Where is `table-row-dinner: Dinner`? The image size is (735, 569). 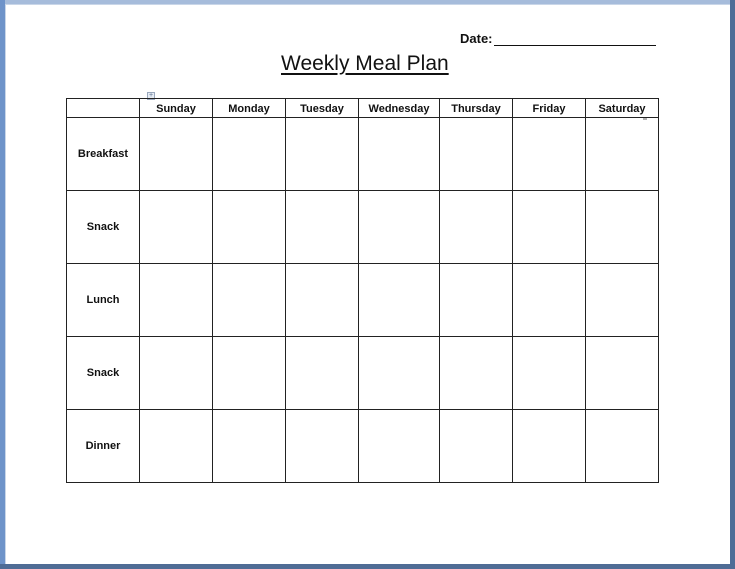
table-row-dinner: Dinner is located at coordinates (362, 446).